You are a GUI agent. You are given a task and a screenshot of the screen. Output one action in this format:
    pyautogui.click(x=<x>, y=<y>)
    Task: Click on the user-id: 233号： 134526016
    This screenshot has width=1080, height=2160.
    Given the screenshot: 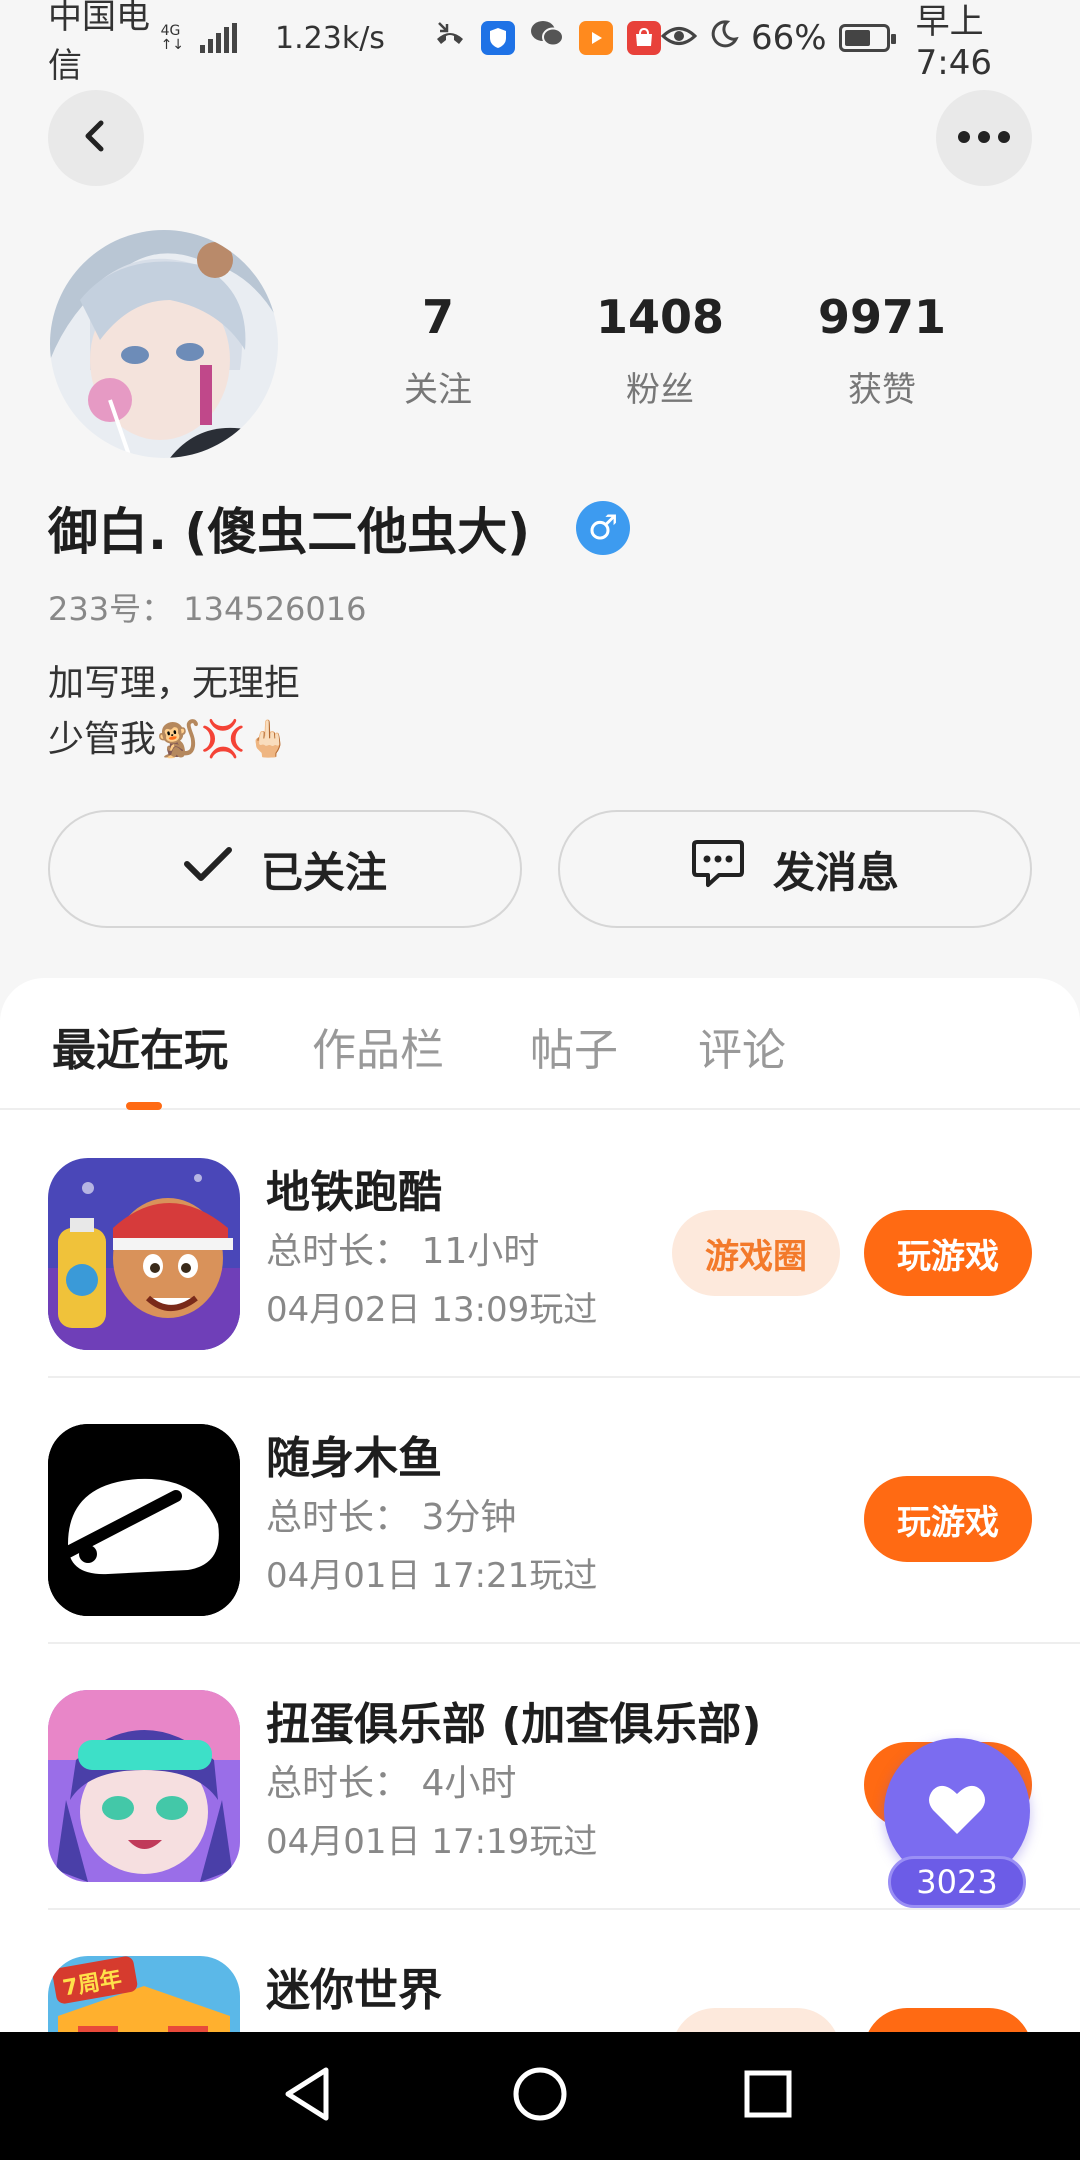 What is the action you would take?
    pyautogui.click(x=207, y=609)
    